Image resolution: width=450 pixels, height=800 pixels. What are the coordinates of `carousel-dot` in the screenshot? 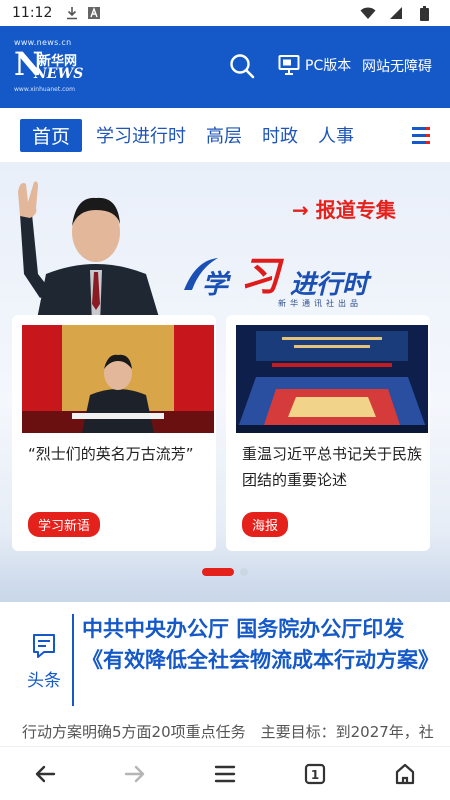 It's located at (244, 572).